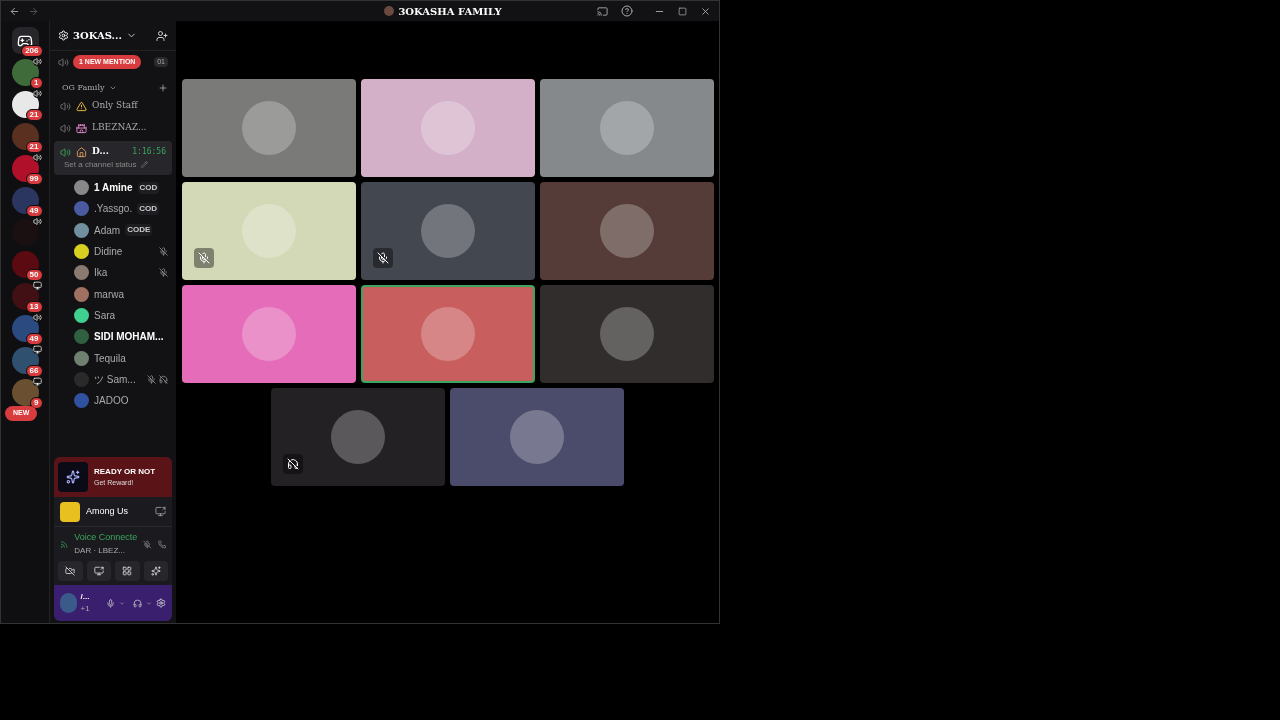  Describe the element at coordinates (83, 88) in the screenshot. I see `category-label: OG Family` at that location.